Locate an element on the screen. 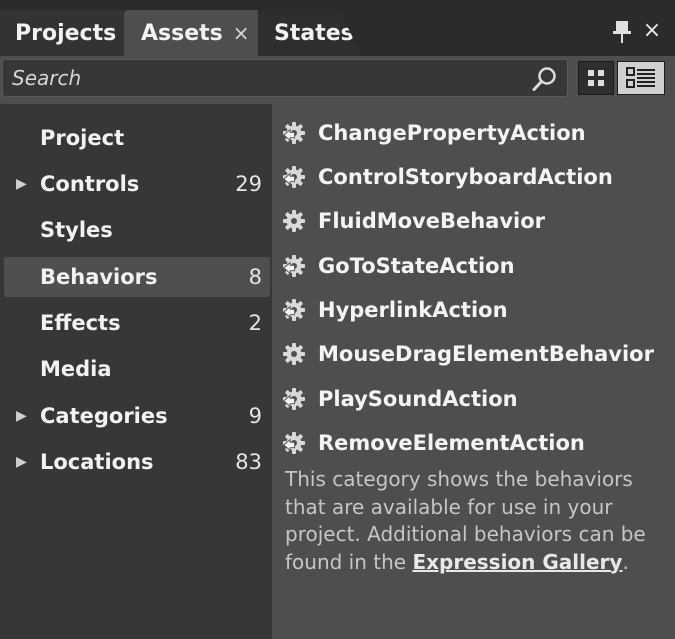 The image size is (675, 639). category-label: Media is located at coordinates (76, 369).